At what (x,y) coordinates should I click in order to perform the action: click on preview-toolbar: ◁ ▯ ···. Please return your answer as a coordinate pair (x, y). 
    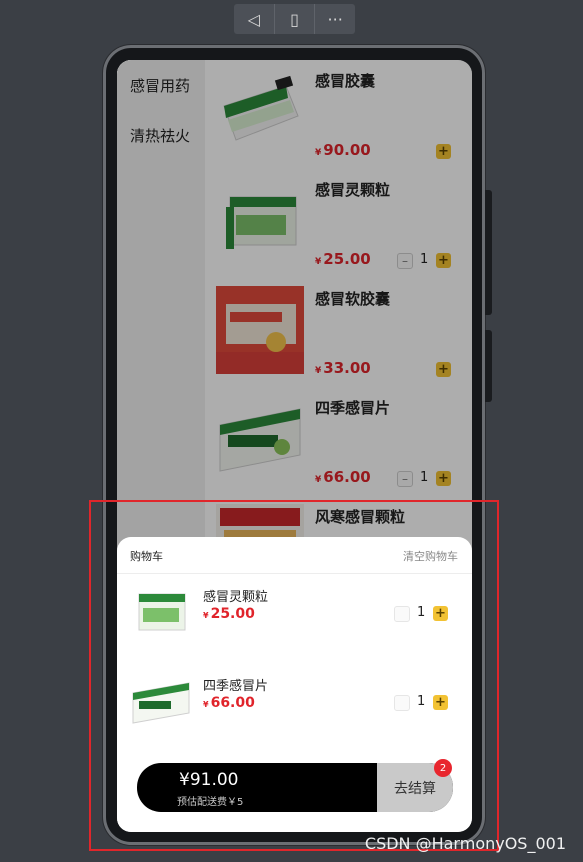
    Looking at the image, I should click on (294, 19).